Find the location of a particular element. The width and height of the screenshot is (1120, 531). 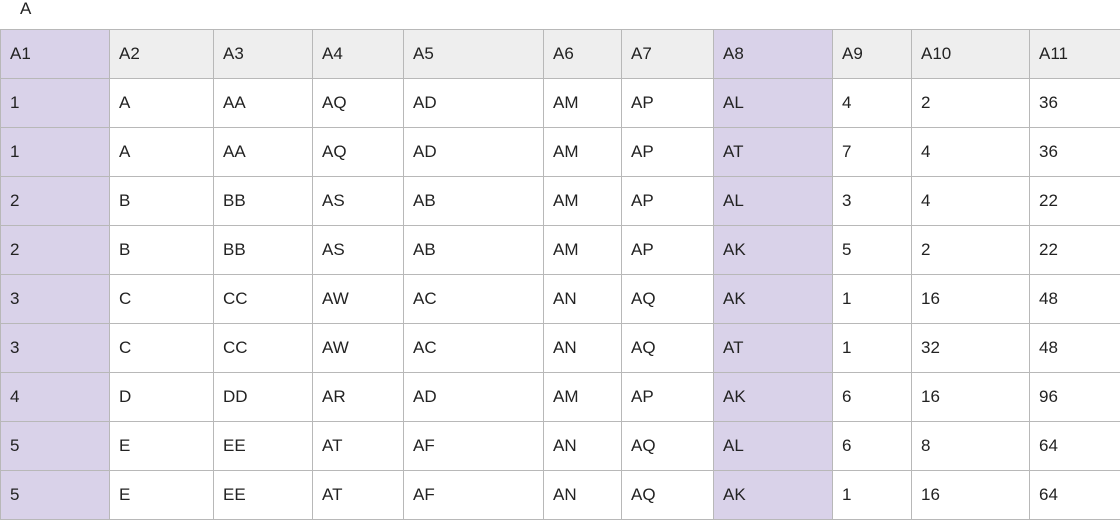

column-header-a11: A11 is located at coordinates (1074, 54).